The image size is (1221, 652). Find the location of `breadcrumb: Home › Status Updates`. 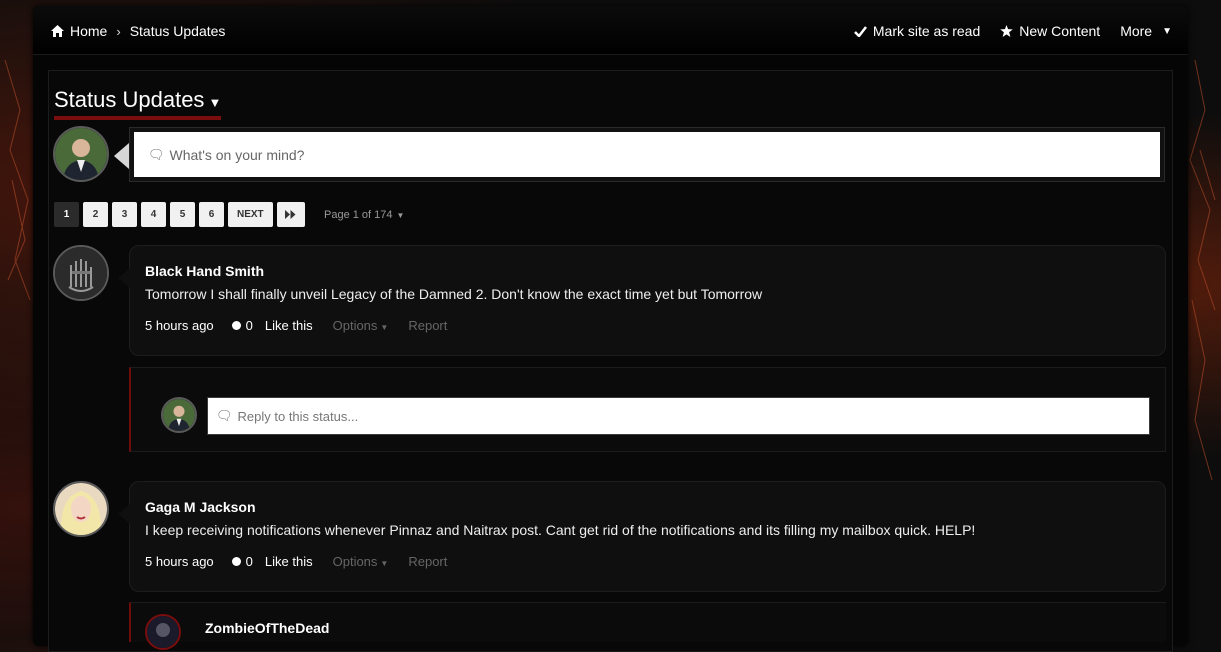

breadcrumb: Home › Status Updates is located at coordinates (138, 31).